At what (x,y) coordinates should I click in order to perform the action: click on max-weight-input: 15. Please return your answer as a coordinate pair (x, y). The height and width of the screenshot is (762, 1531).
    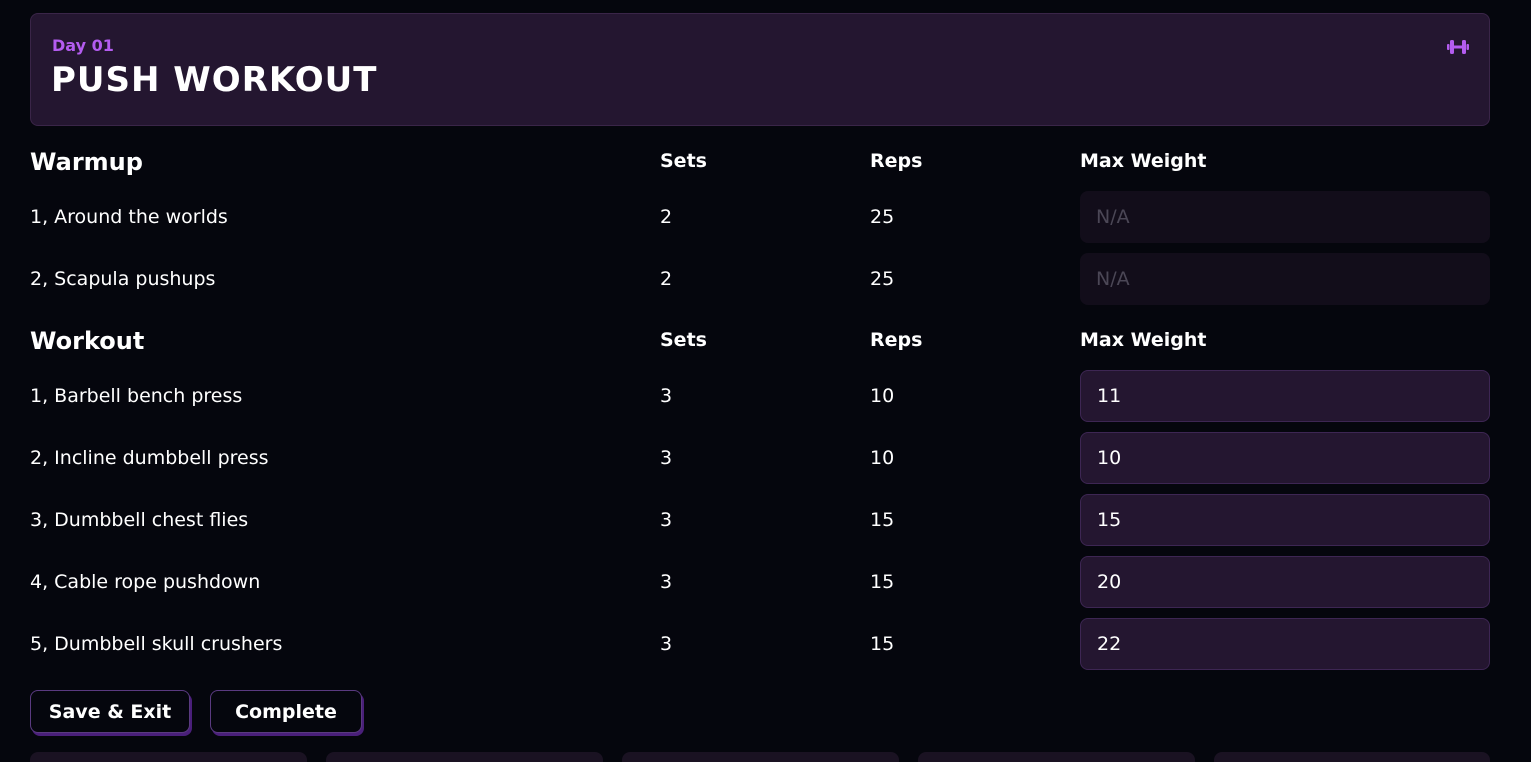
    Looking at the image, I should click on (1285, 520).